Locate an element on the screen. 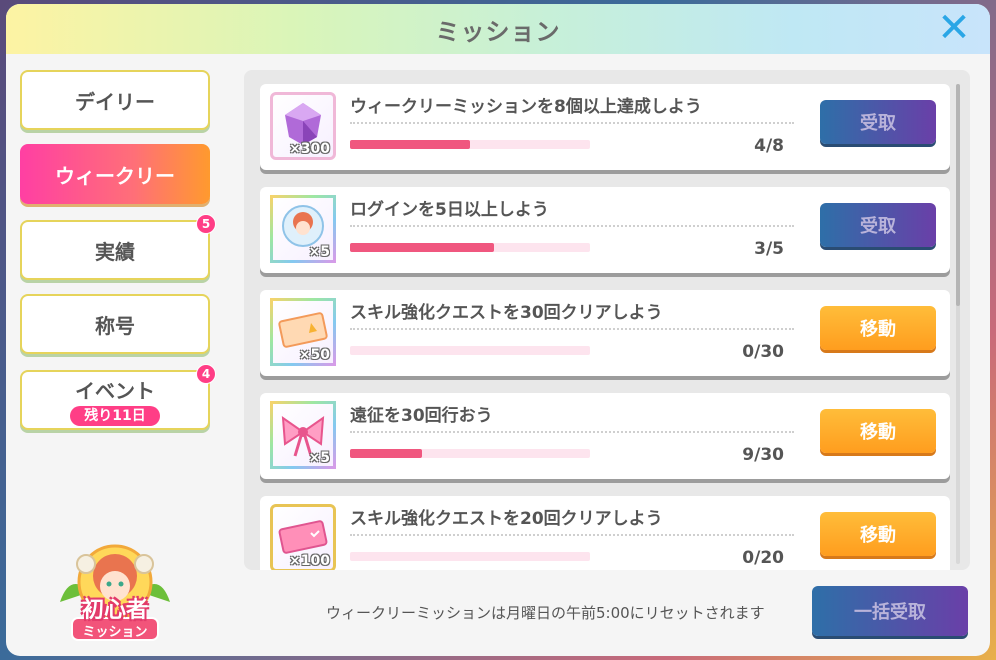  progress-count: 4/8 is located at coordinates (769, 146).